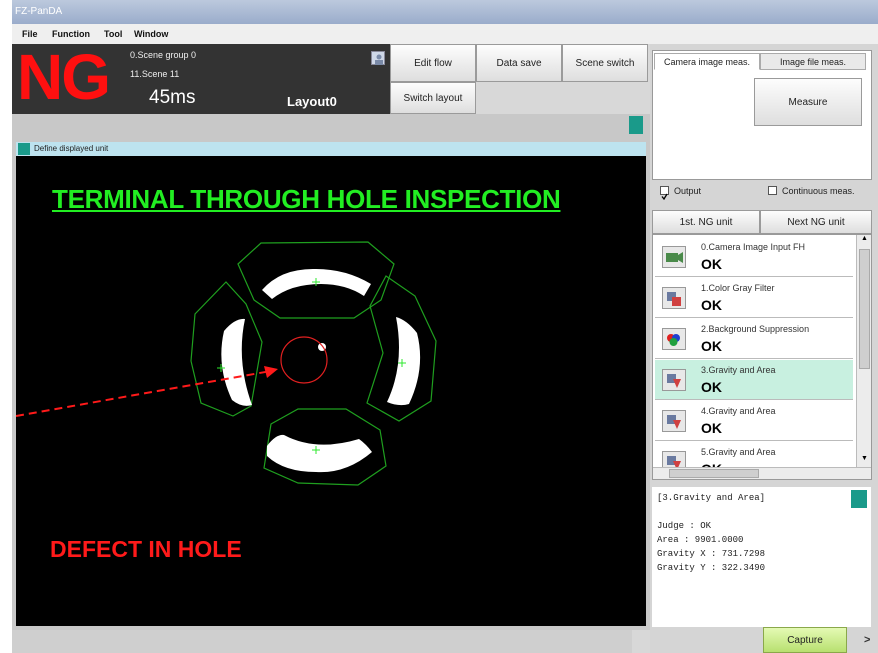  What do you see at coordinates (754, 339) in the screenshot?
I see `unit-list-item: 2.Background Suppression OK` at bounding box center [754, 339].